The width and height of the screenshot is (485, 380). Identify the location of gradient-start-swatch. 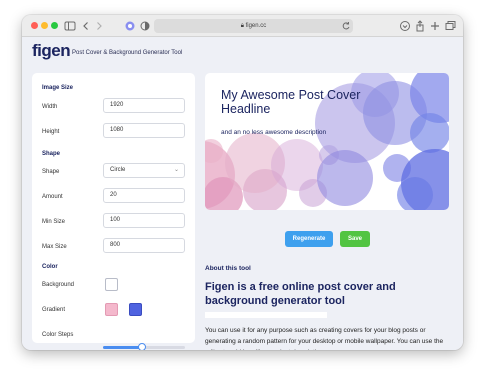
(111, 309).